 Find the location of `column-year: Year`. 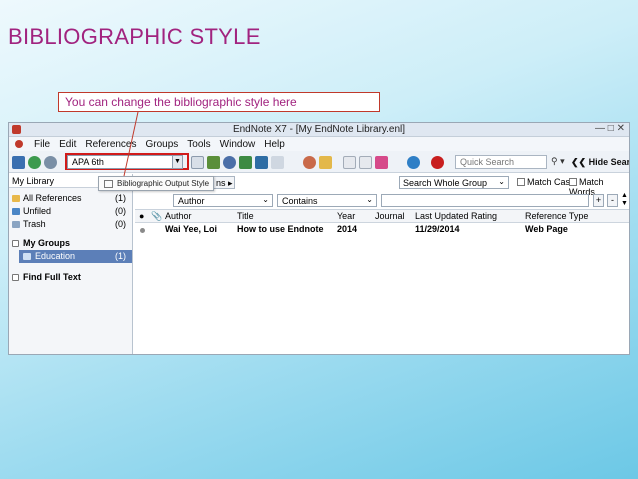

column-year: Year is located at coordinates (346, 216).